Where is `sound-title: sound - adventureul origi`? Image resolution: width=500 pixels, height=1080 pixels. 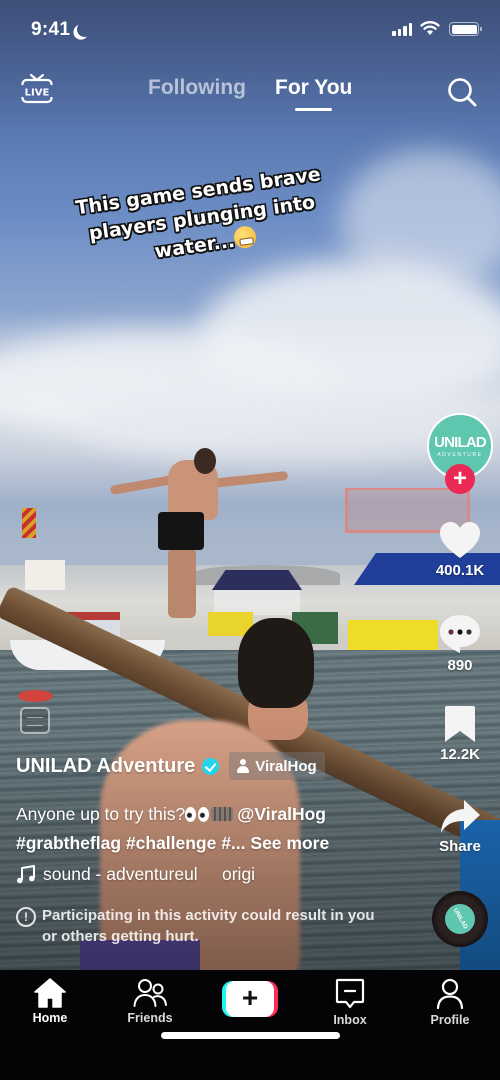 sound-title: sound - adventureul origi is located at coordinates (149, 874).